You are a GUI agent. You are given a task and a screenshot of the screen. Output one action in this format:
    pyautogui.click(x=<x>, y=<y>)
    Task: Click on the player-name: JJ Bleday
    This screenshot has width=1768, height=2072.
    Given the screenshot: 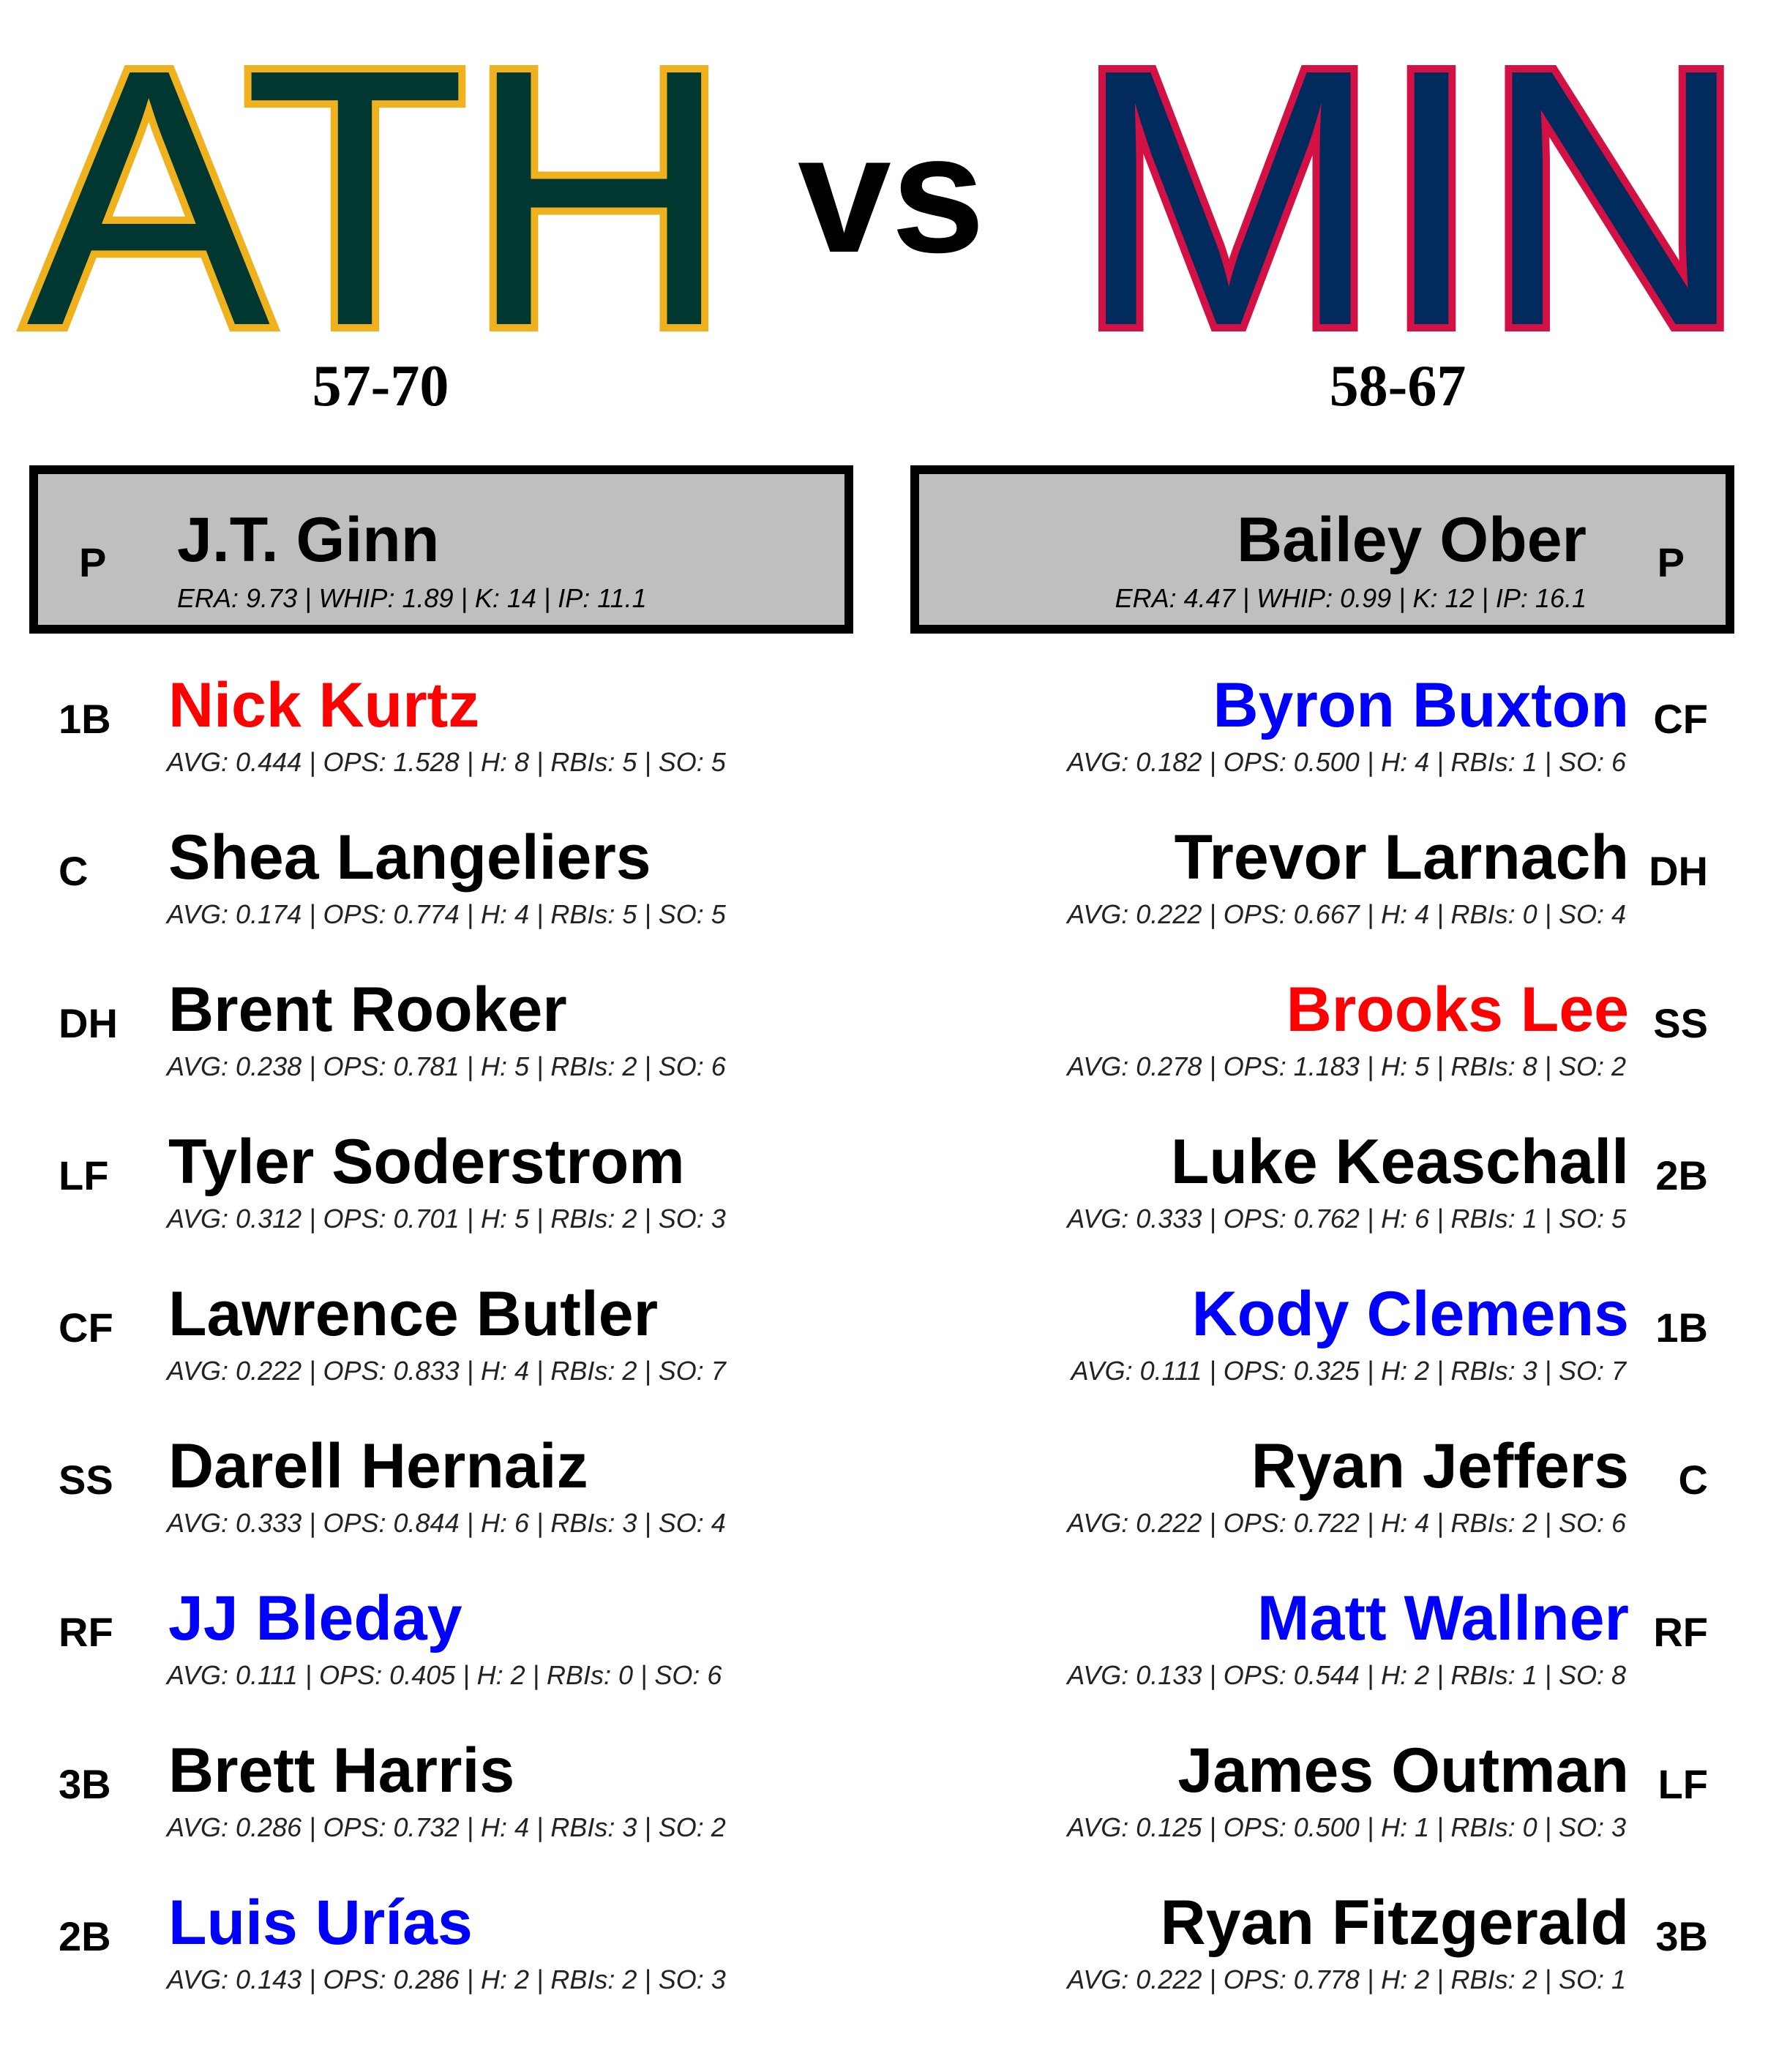 What is the action you would take?
    pyautogui.click(x=315, y=1618)
    